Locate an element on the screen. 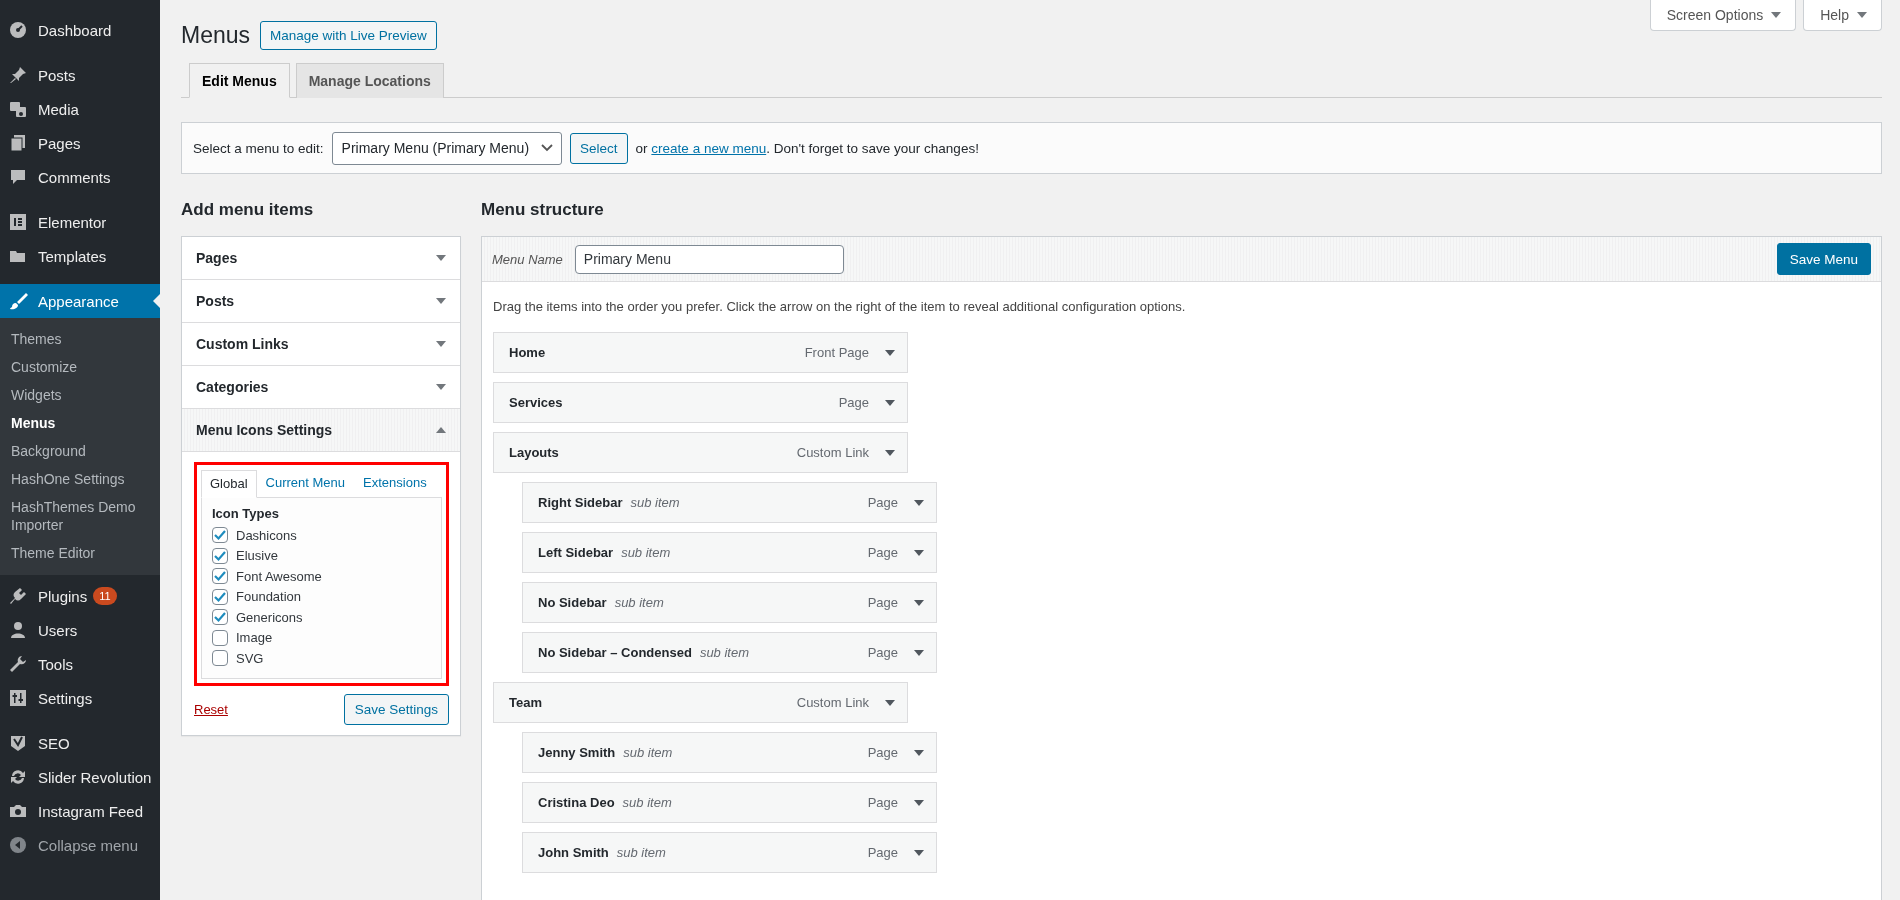 This screenshot has height=900, width=1900. sidebar-item: Instagram Feed is located at coordinates (80, 811).